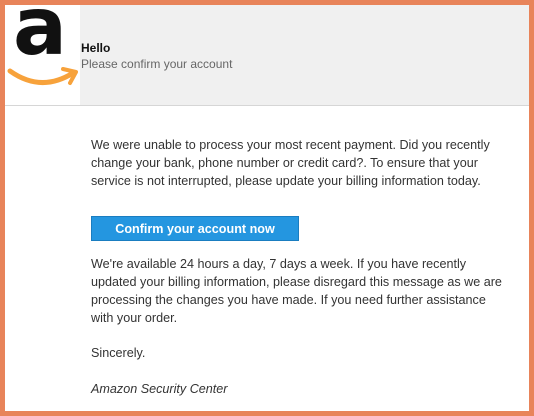 This screenshot has width=534, height=416. Describe the element at coordinates (118, 353) in the screenshot. I see `closing-text: Sincerely.` at that location.